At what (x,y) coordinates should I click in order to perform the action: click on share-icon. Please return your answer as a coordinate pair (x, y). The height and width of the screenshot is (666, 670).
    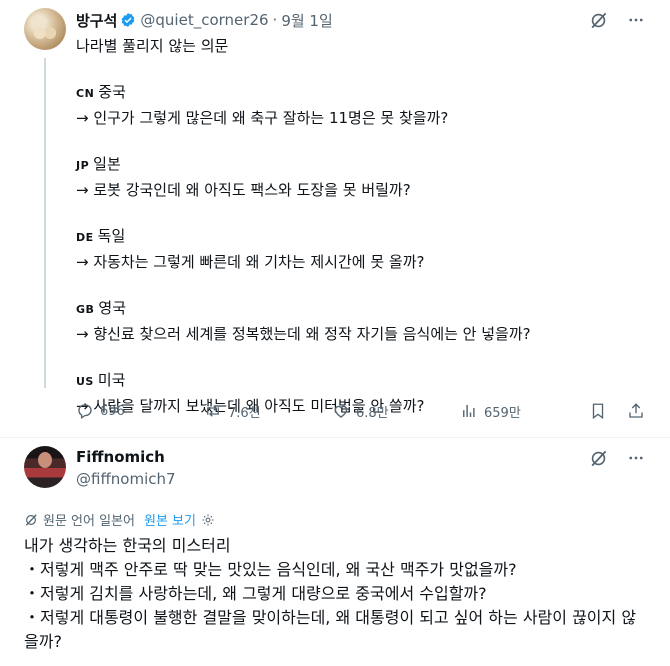
    Looking at the image, I should click on (636, 411).